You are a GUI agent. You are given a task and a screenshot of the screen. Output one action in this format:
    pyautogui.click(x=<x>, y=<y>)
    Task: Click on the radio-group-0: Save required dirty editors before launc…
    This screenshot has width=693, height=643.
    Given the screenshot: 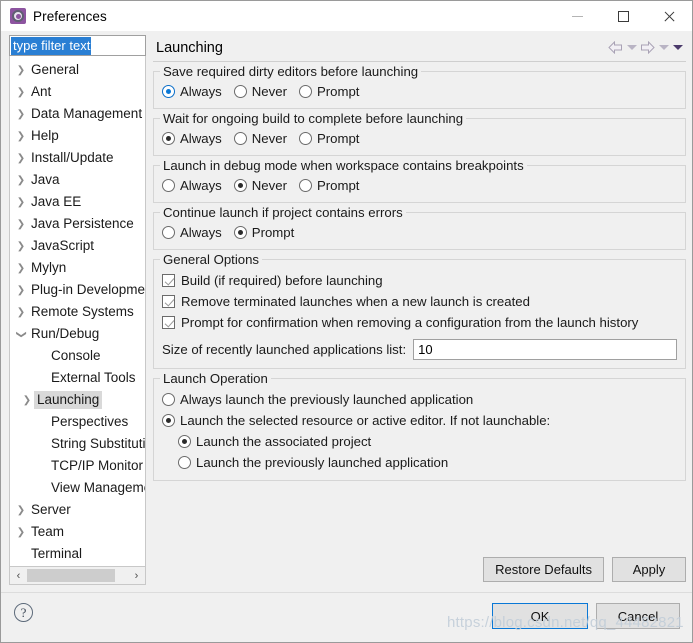 What is the action you would take?
    pyautogui.click(x=419, y=86)
    